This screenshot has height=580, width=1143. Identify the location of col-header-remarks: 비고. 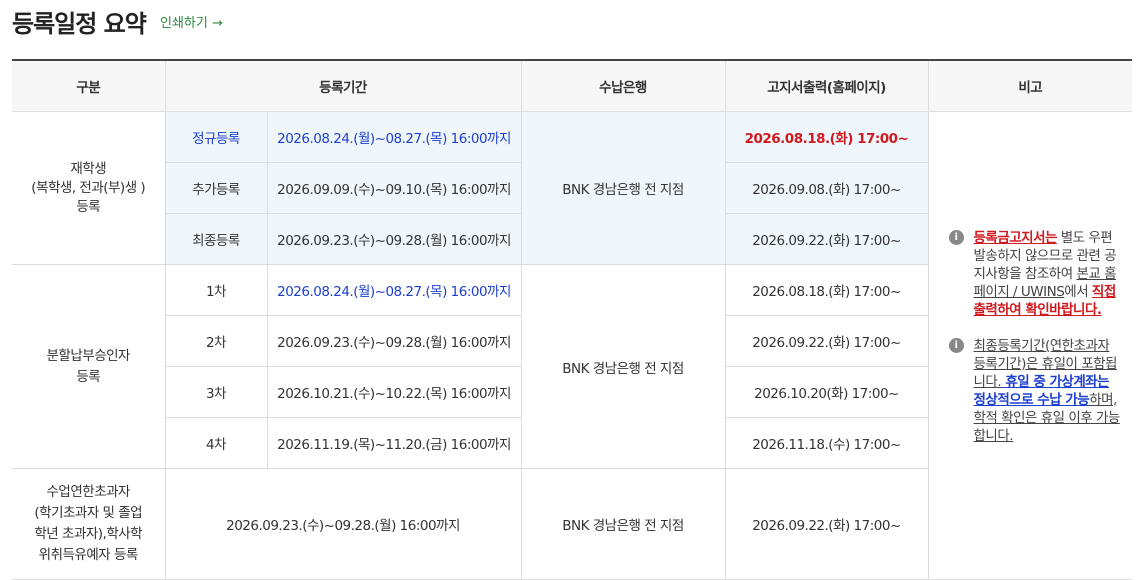
(1029, 85).